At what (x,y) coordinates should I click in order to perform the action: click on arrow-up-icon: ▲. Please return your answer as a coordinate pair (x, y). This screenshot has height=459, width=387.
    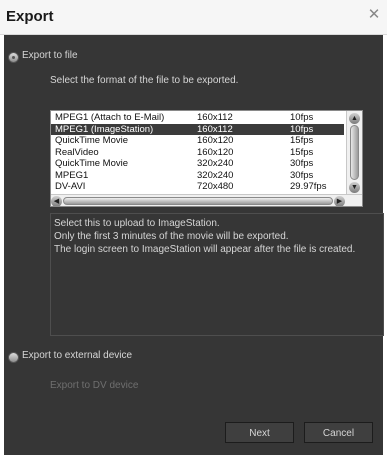
    Looking at the image, I should click on (354, 118).